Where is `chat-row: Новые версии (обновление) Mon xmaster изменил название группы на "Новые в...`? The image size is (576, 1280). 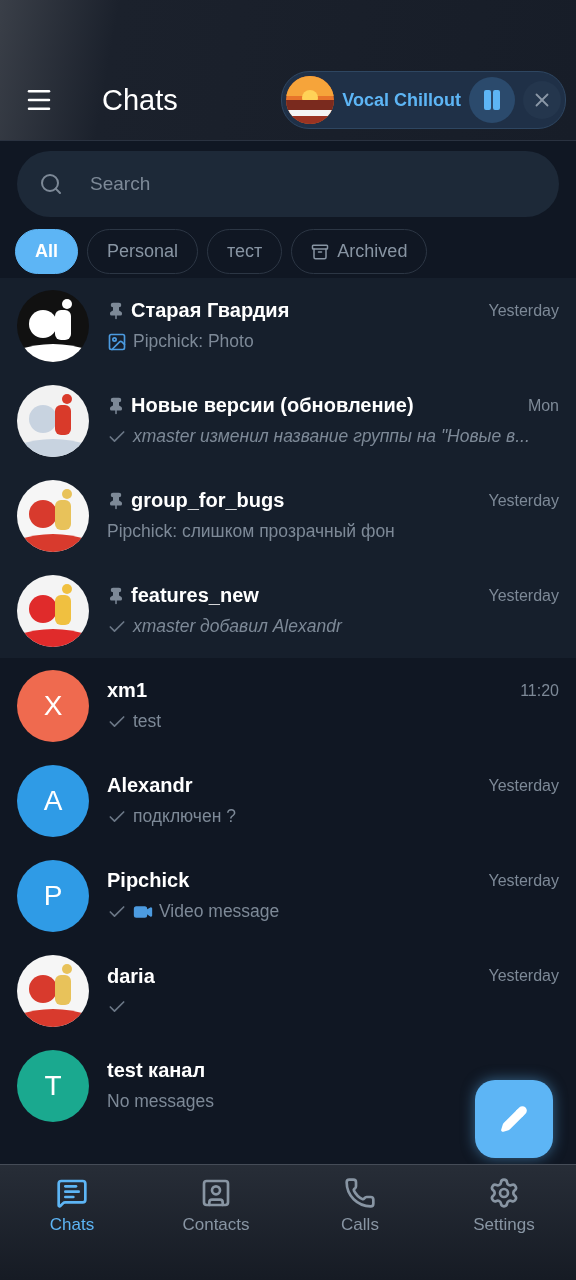
chat-row: Новые версии (обновление) Mon xmaster изменил название группы на "Новые в... is located at coordinates (288, 420).